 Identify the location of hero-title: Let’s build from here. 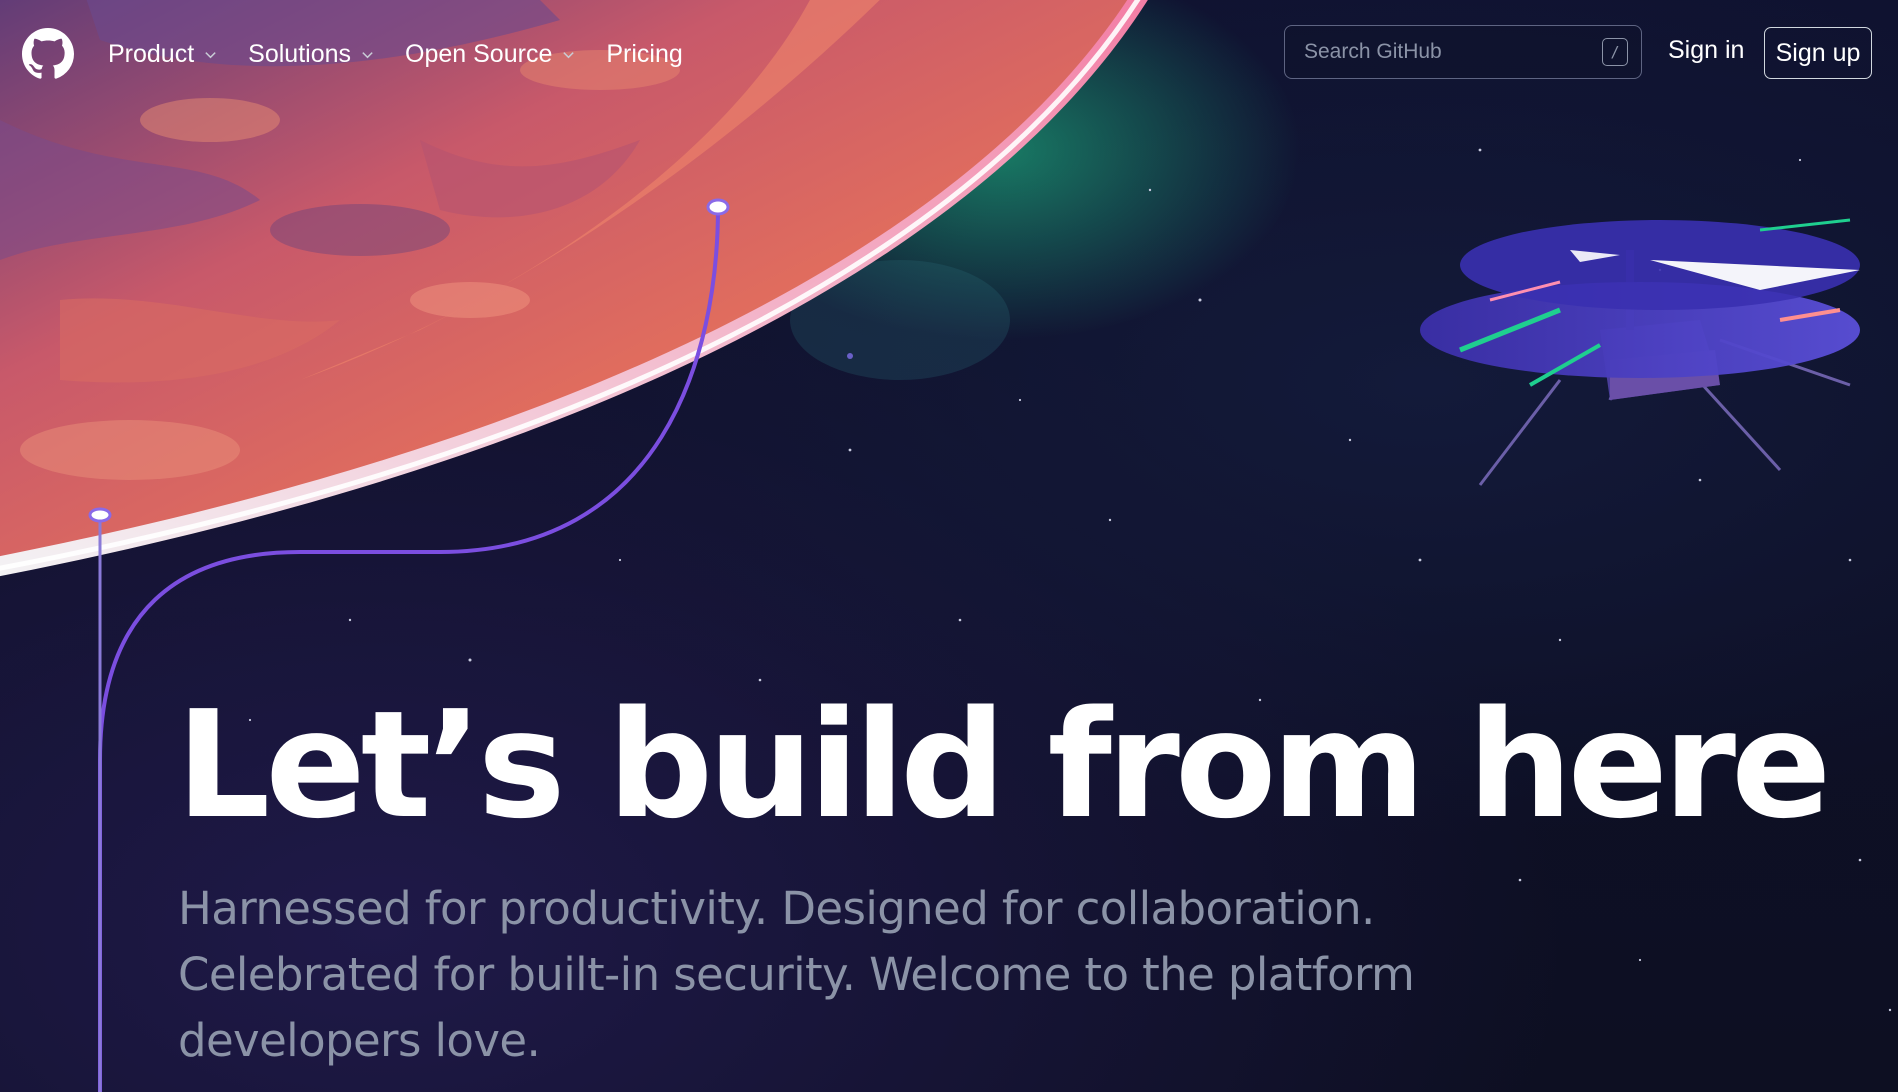
(1003, 765).